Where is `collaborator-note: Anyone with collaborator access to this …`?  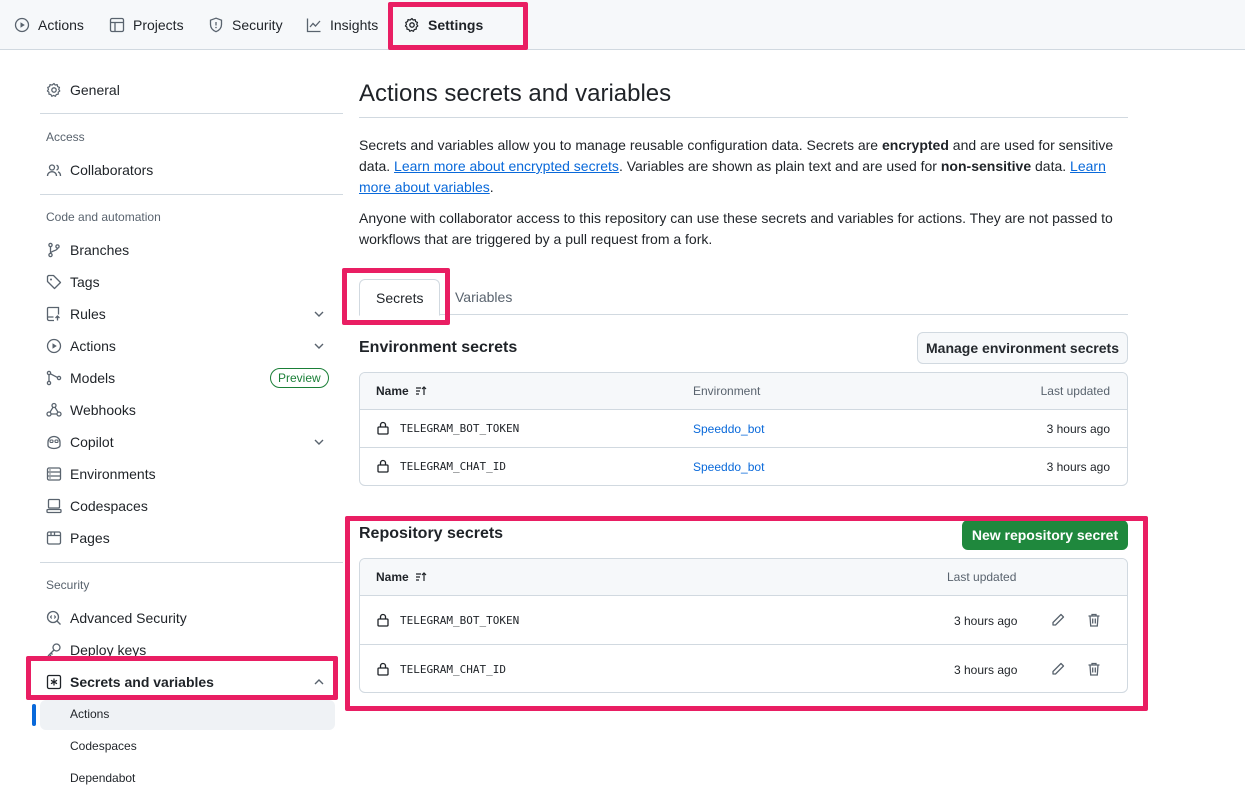 collaborator-note: Anyone with collaborator access to this … is located at coordinates (736, 228).